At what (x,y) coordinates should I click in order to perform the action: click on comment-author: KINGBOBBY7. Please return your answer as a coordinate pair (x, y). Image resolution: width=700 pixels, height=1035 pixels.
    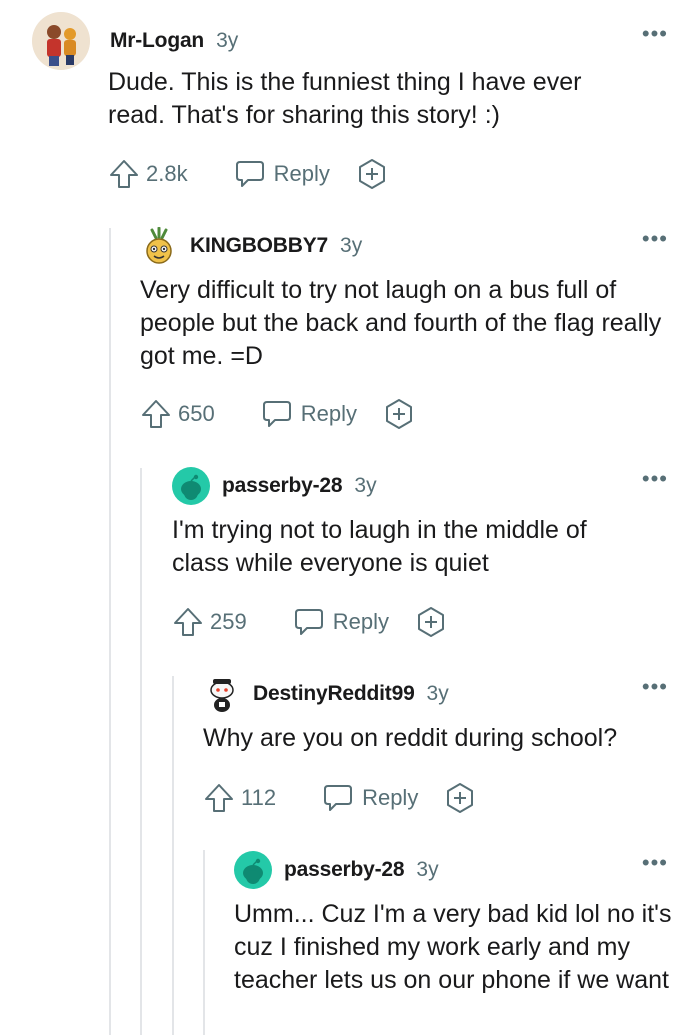
    Looking at the image, I should click on (259, 246).